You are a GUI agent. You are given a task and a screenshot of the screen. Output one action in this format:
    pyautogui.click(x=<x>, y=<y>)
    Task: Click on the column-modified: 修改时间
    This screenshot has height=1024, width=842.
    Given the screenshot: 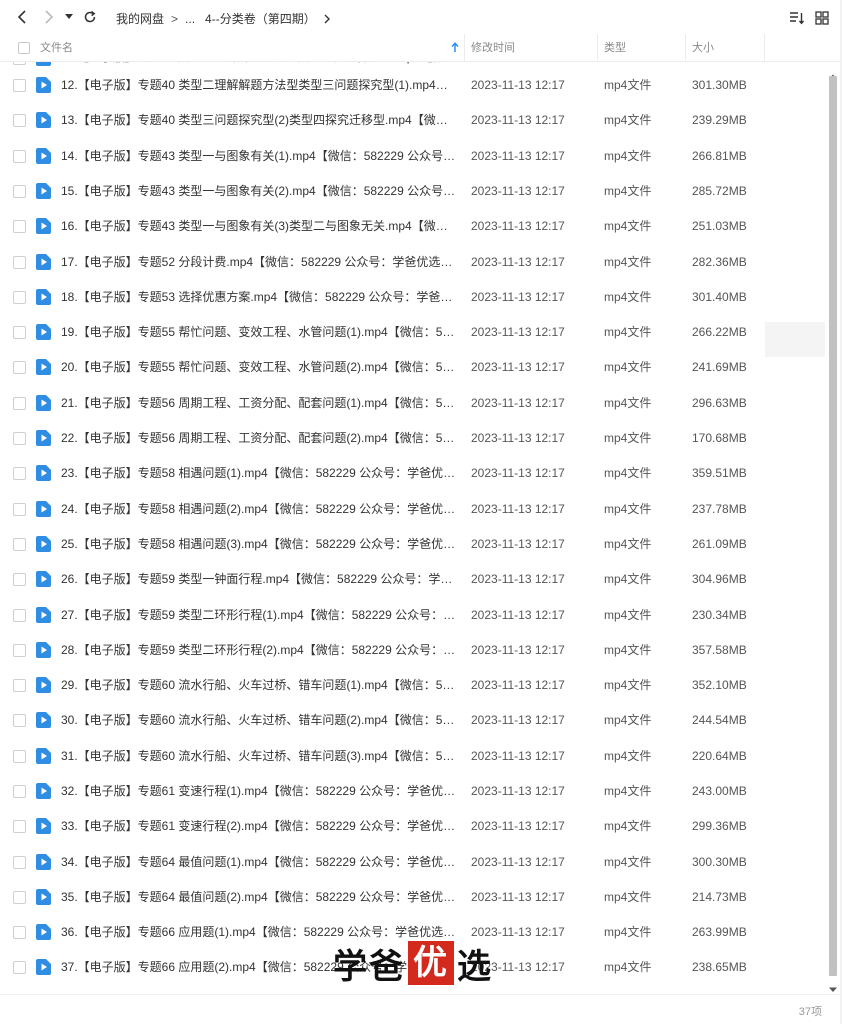 What is the action you would take?
    pyautogui.click(x=493, y=48)
    